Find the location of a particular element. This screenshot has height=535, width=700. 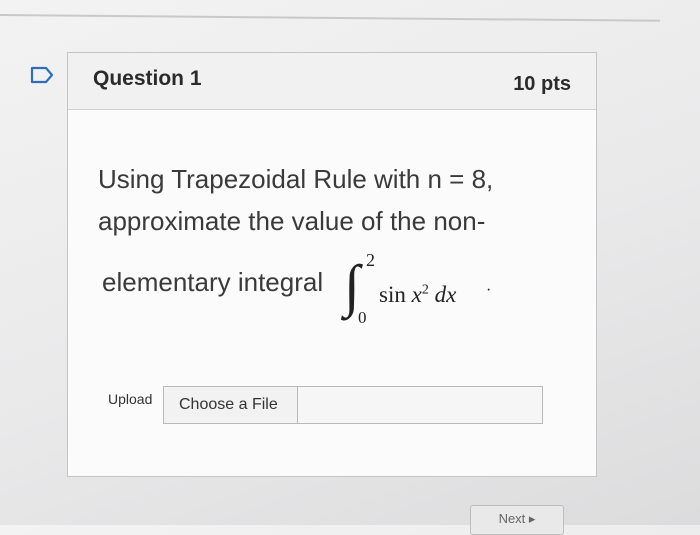

integral-expression: ∫ 2 0 sin x2 dx · is located at coordinates (424, 289).